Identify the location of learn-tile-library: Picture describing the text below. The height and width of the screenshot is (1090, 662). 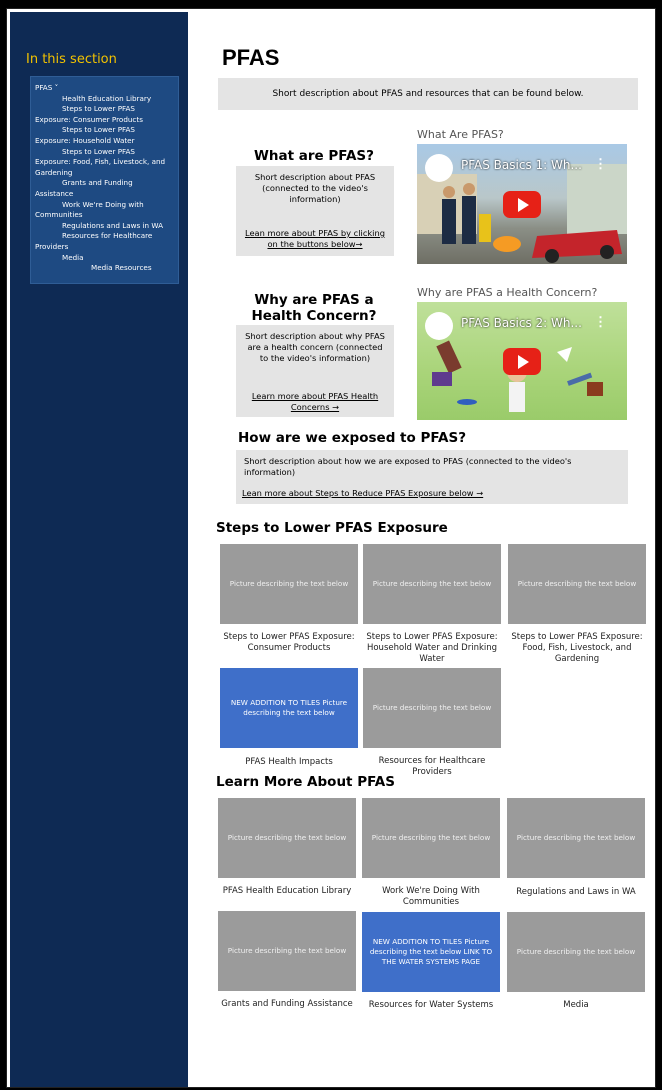
(287, 838).